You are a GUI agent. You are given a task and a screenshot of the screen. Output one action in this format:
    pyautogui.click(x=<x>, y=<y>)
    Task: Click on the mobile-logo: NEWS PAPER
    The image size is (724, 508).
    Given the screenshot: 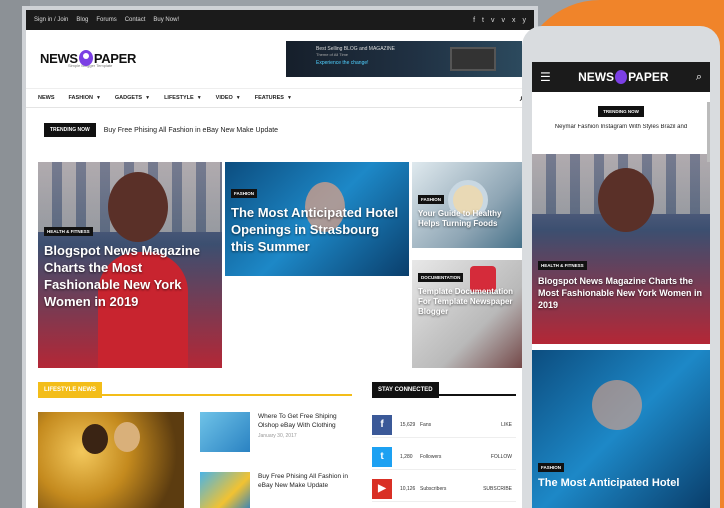 What is the action you would take?
    pyautogui.click(x=623, y=77)
    